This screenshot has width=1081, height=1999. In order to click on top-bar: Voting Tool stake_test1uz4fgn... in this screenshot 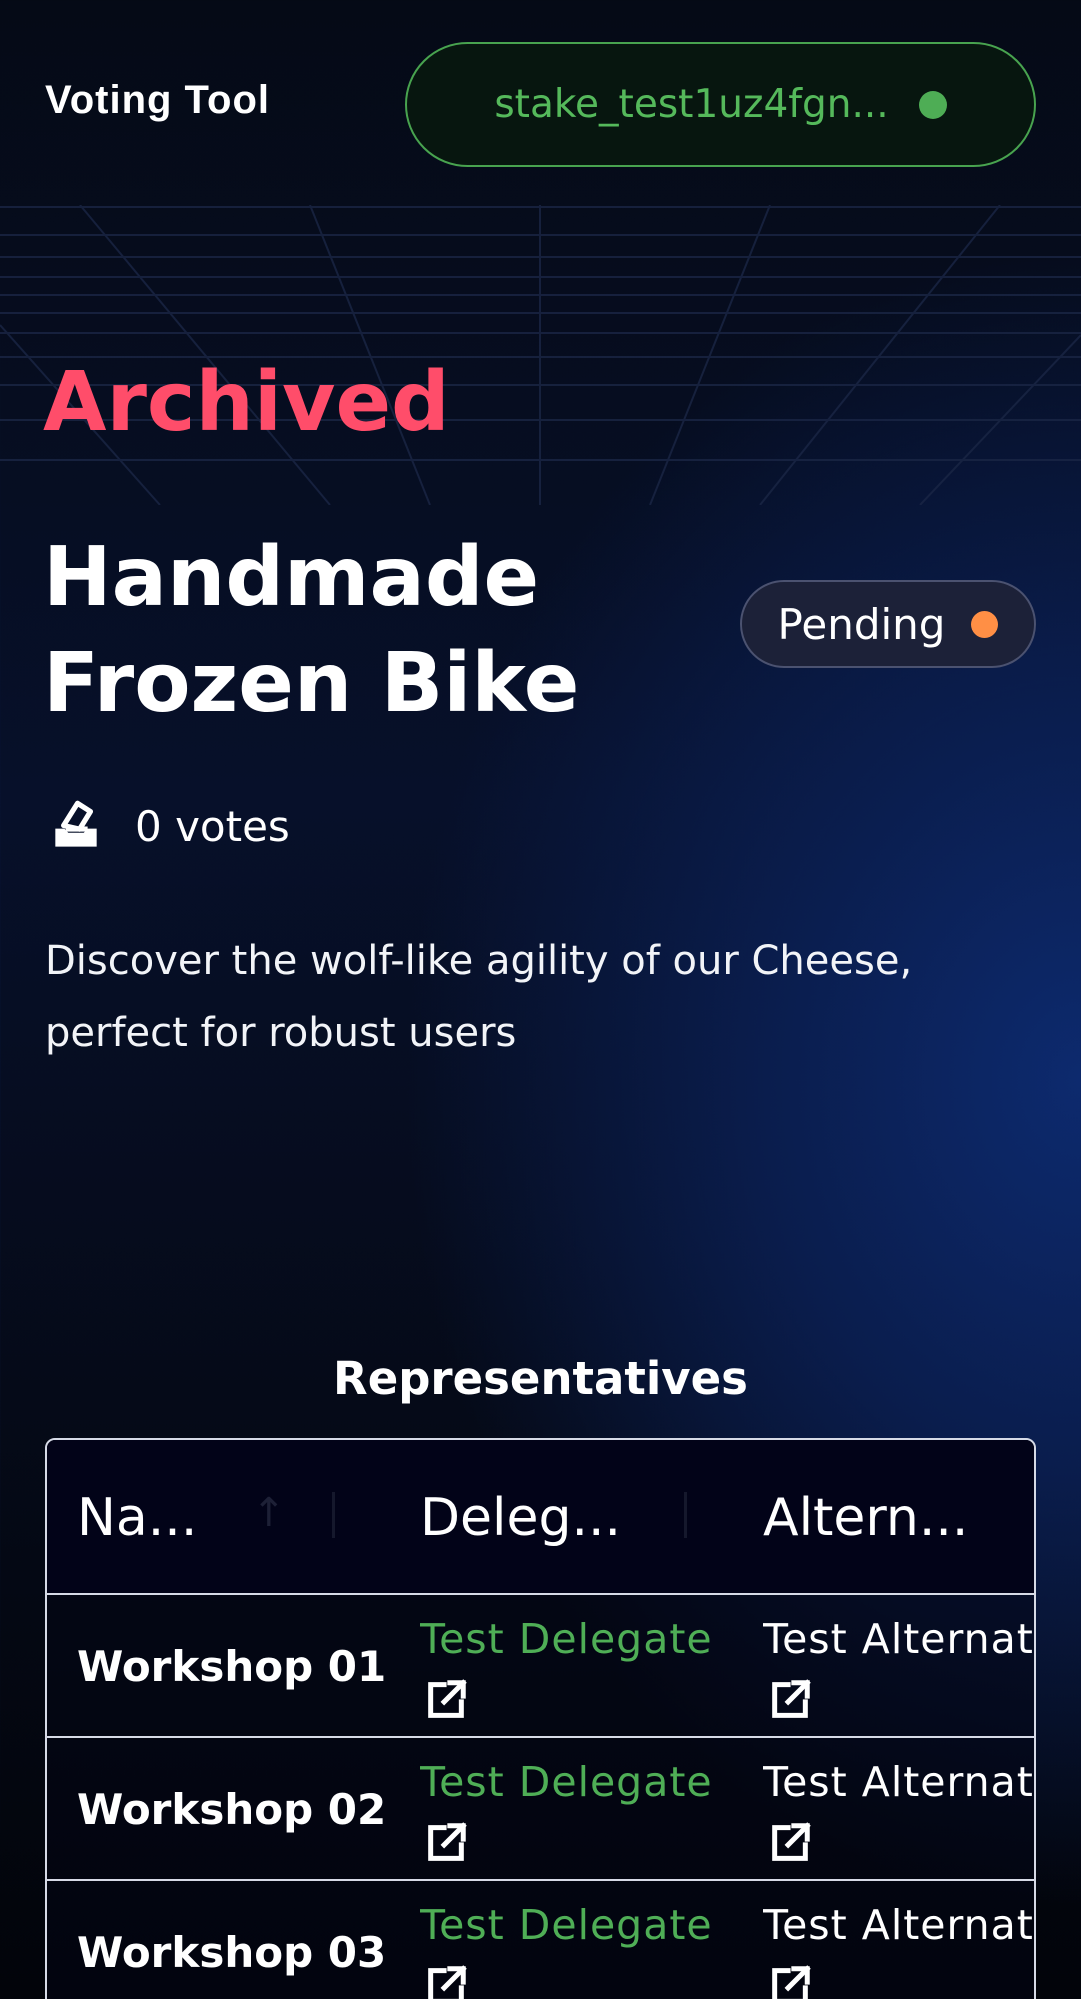, I will do `click(540, 102)`.